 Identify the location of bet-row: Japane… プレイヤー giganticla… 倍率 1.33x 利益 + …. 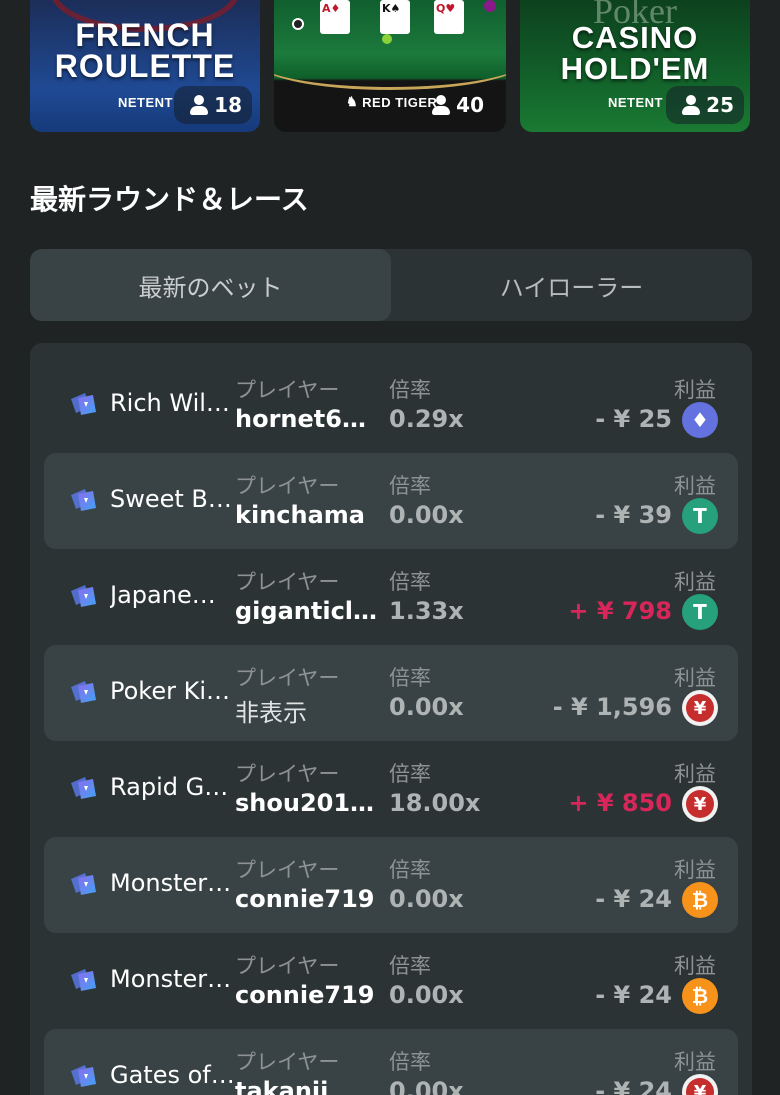
(391, 597).